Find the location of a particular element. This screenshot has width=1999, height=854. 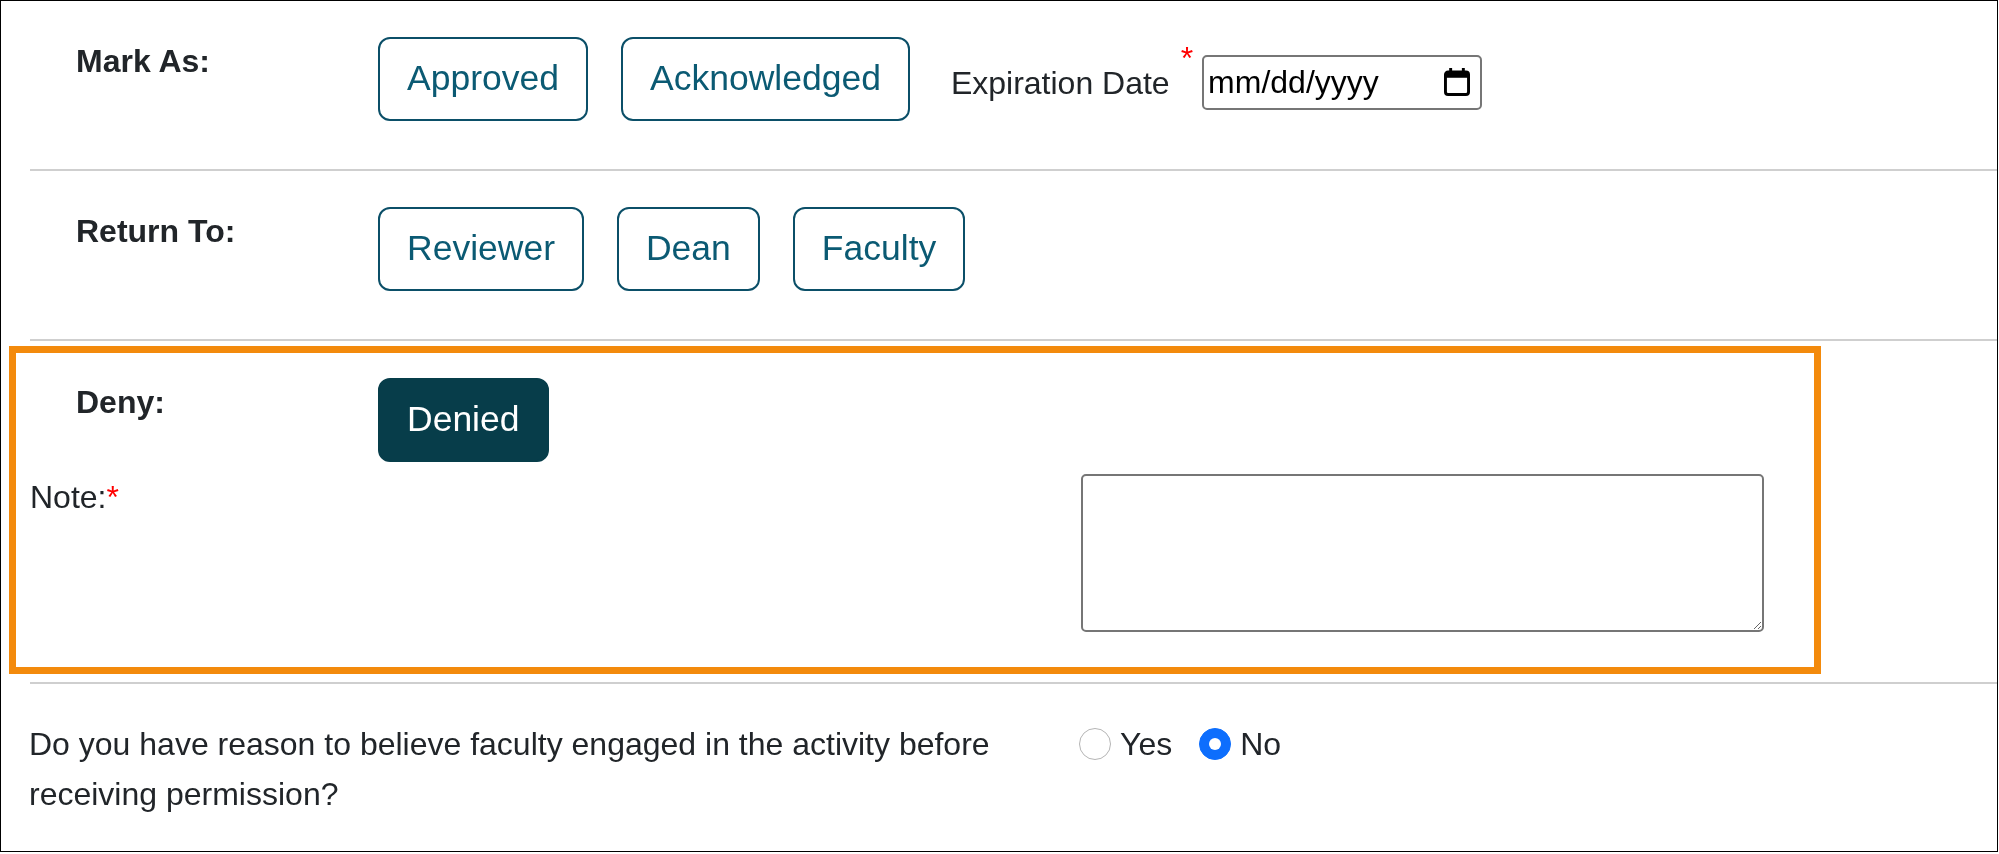

calendar-icon is located at coordinates (1457, 82).